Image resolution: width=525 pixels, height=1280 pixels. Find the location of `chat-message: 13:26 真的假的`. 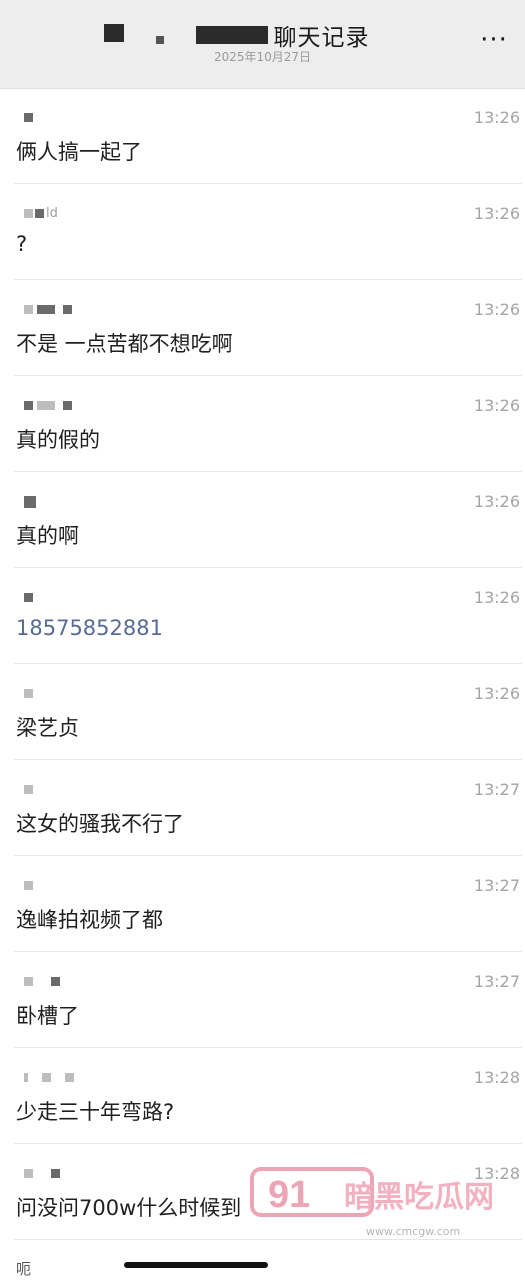

chat-message: 13:26 真的假的 is located at coordinates (268, 424).